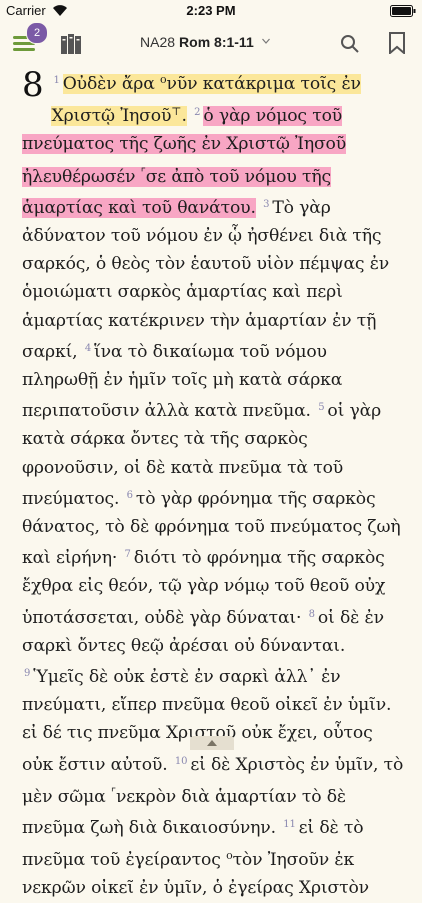  Describe the element at coordinates (37, 33) in the screenshot. I see `notification-badge: 2` at that location.